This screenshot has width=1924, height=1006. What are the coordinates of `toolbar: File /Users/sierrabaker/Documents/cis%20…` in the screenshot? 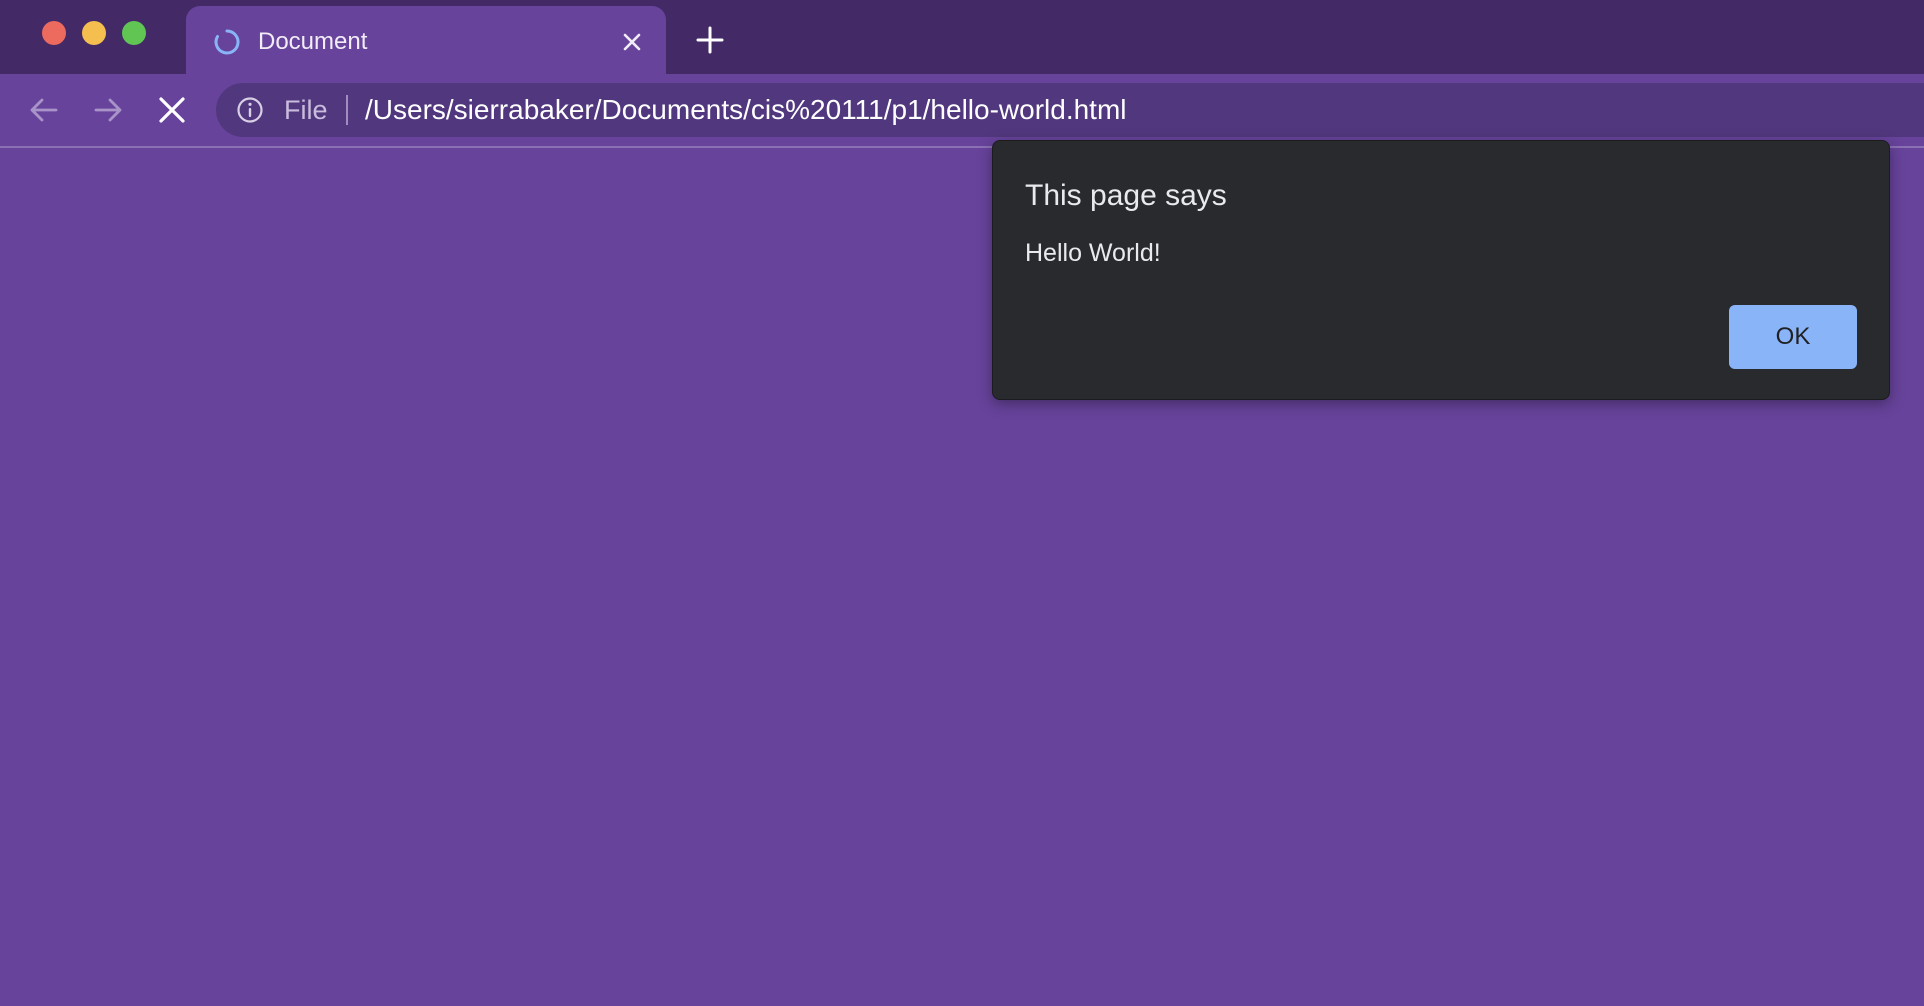 It's located at (962, 111).